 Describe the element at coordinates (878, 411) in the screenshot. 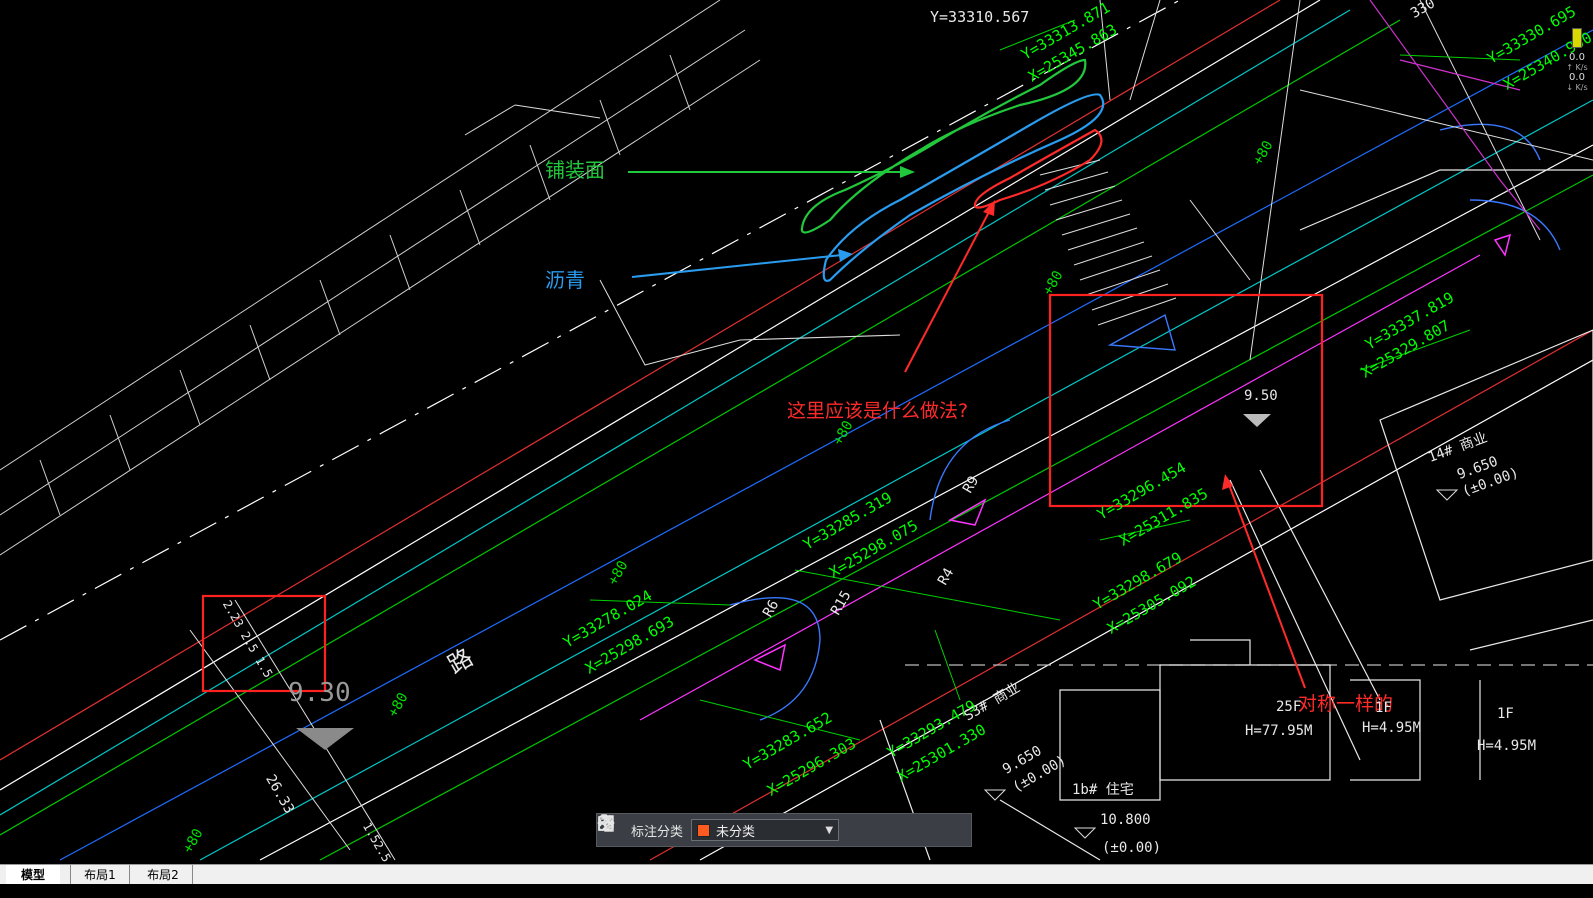

I see `annotation-question: 这里应该是什么做法?` at that location.